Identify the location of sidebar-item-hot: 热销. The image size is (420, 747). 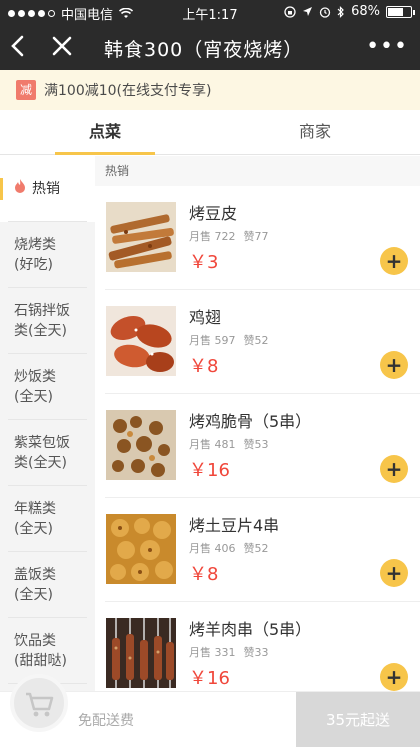
(47, 189).